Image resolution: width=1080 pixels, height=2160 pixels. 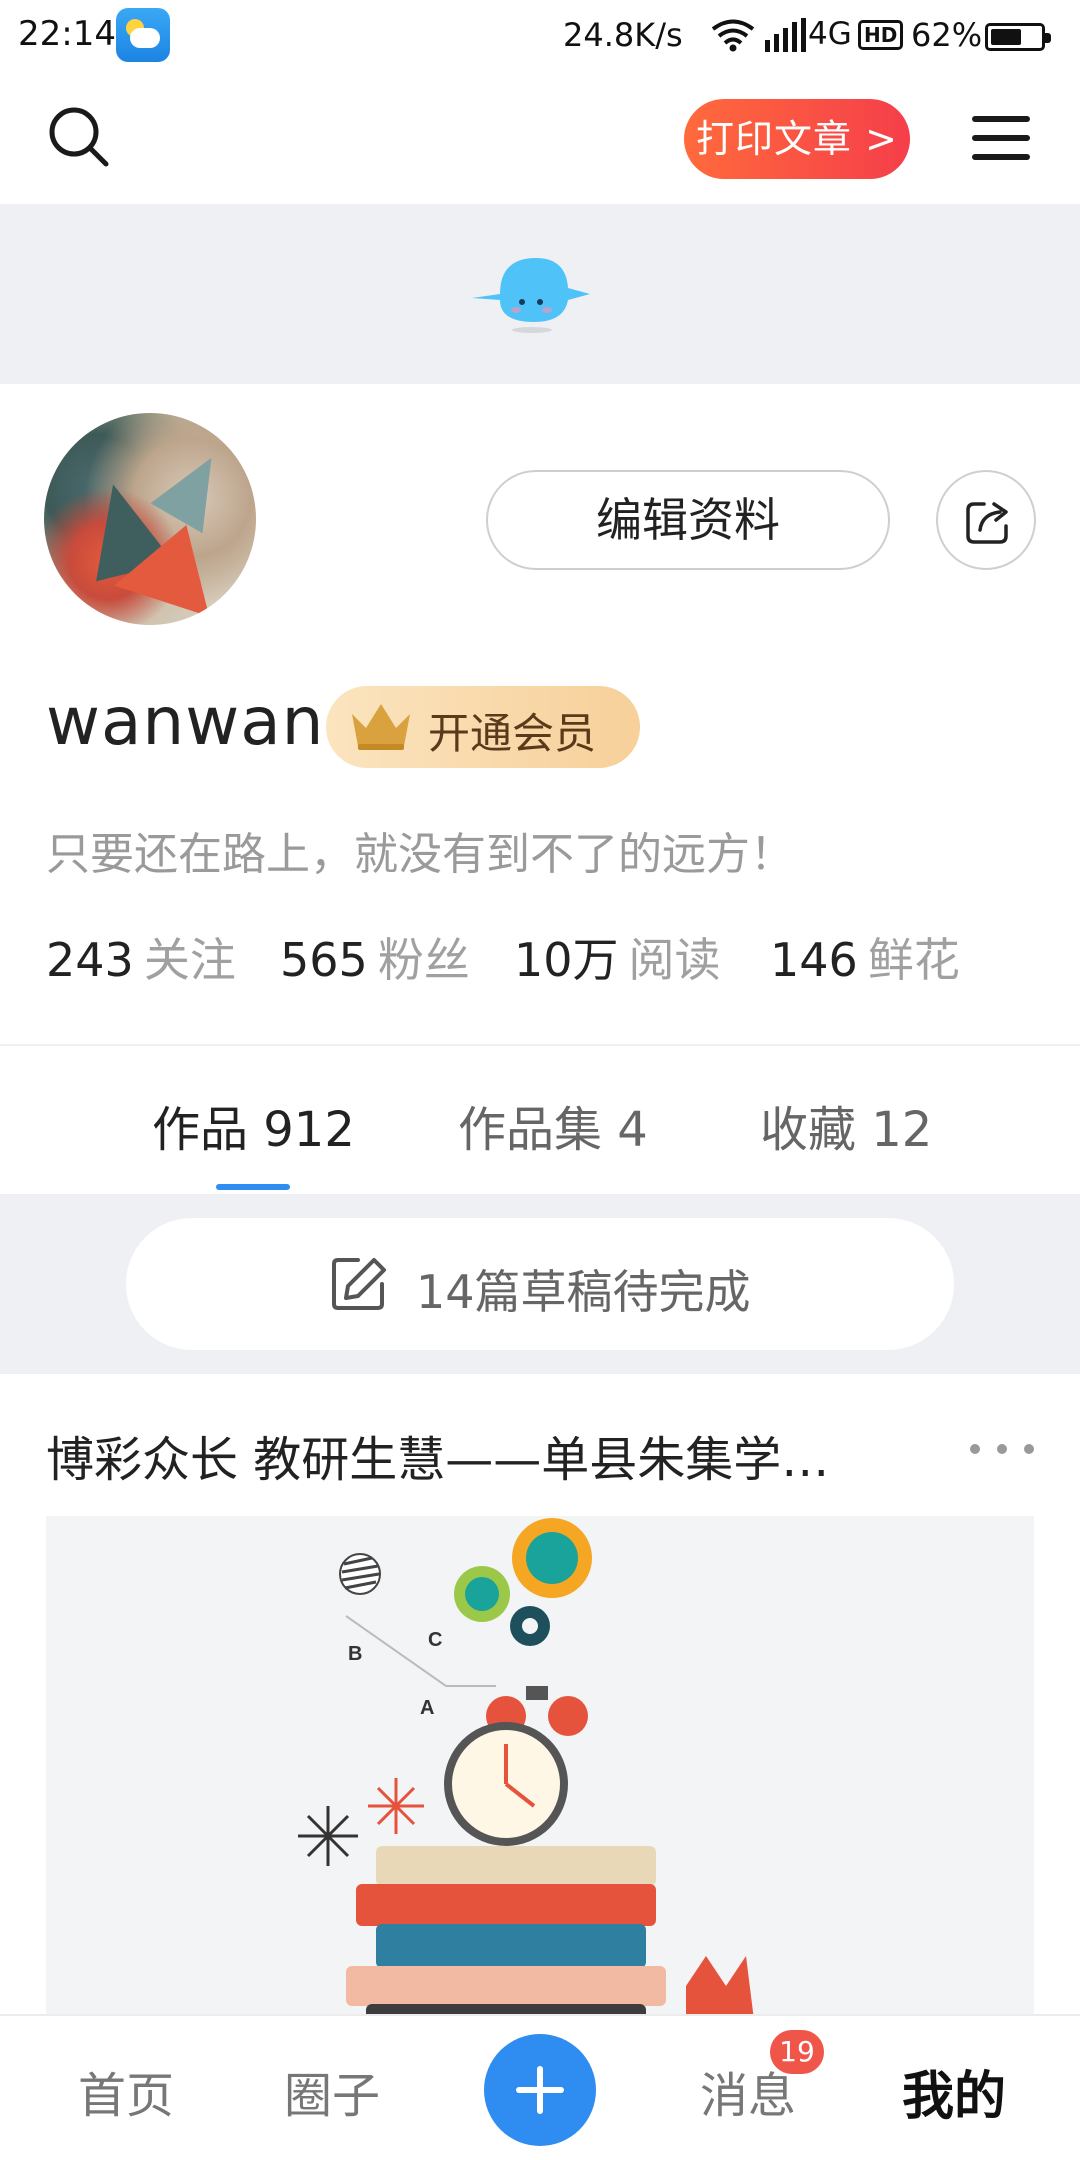 What do you see at coordinates (381, 727) in the screenshot?
I see `crown-icon` at bounding box center [381, 727].